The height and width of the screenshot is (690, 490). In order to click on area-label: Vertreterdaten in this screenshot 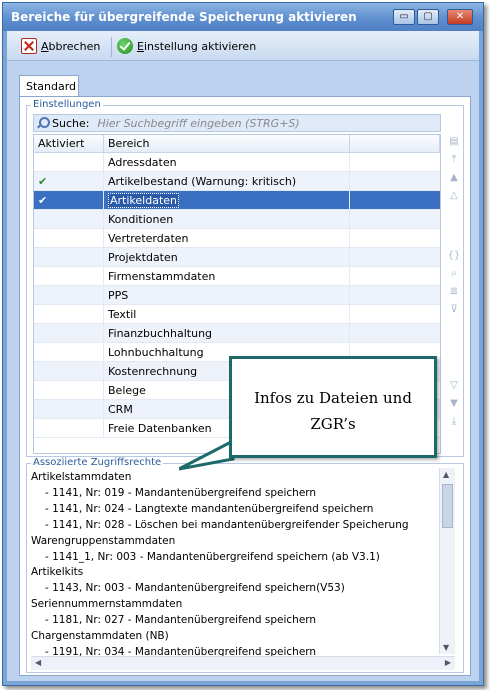, I will do `click(148, 238)`.